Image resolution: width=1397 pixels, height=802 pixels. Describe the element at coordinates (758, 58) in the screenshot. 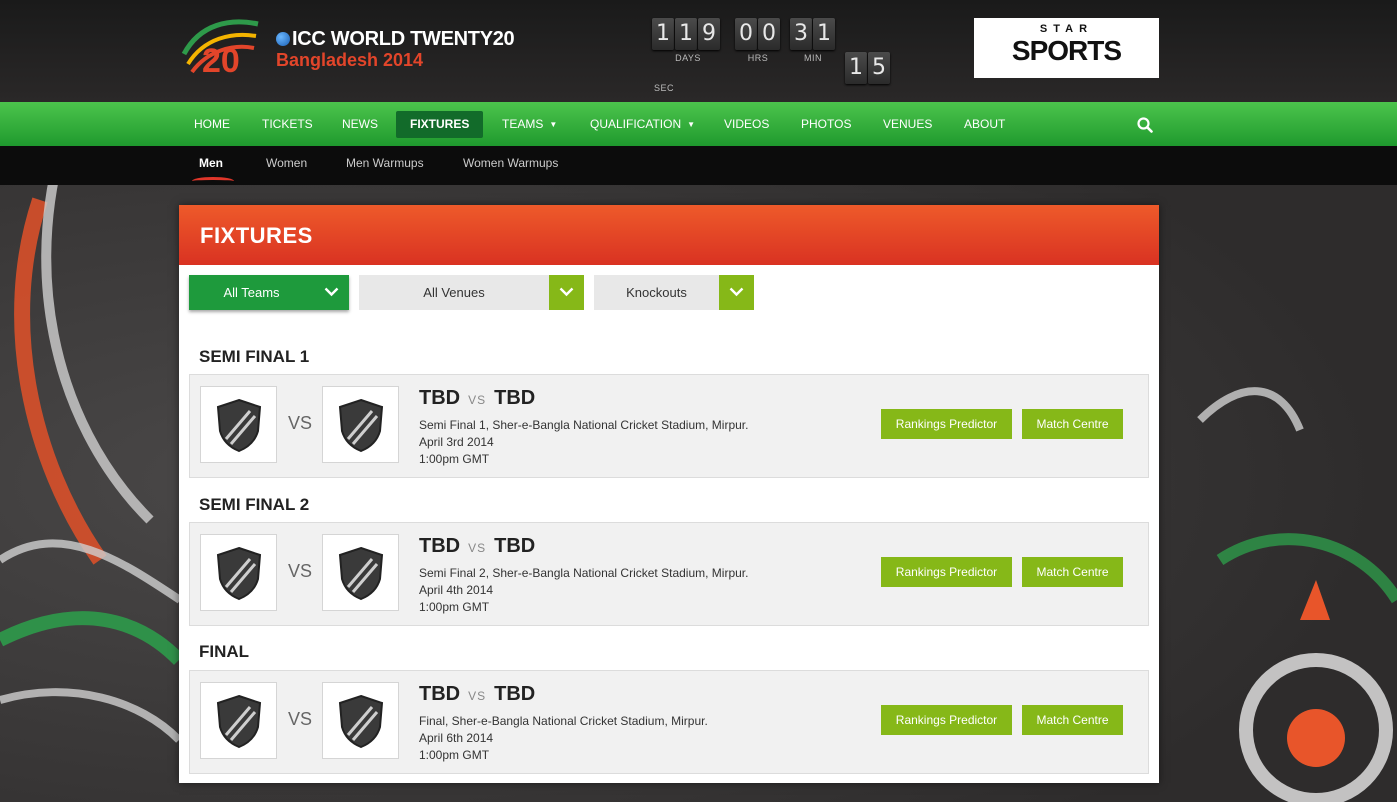

I see `countdown-hours-label: HRS` at that location.